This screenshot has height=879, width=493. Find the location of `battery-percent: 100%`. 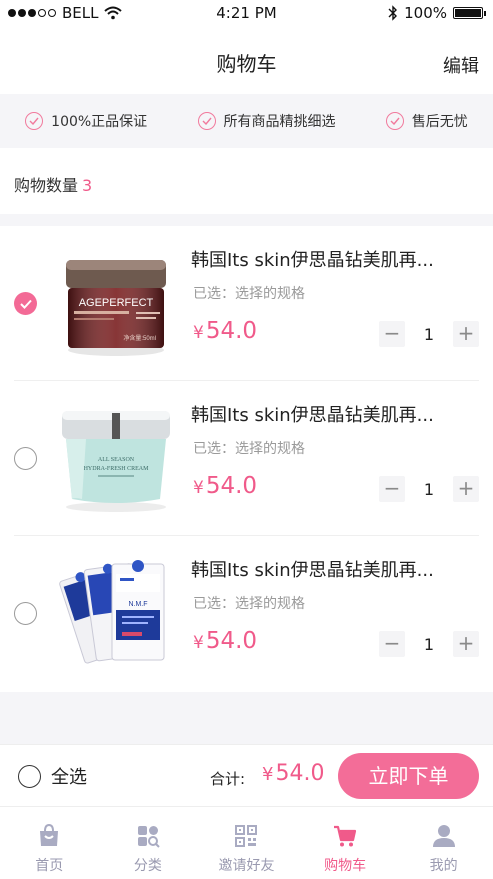

battery-percent: 100% is located at coordinates (425, 13).